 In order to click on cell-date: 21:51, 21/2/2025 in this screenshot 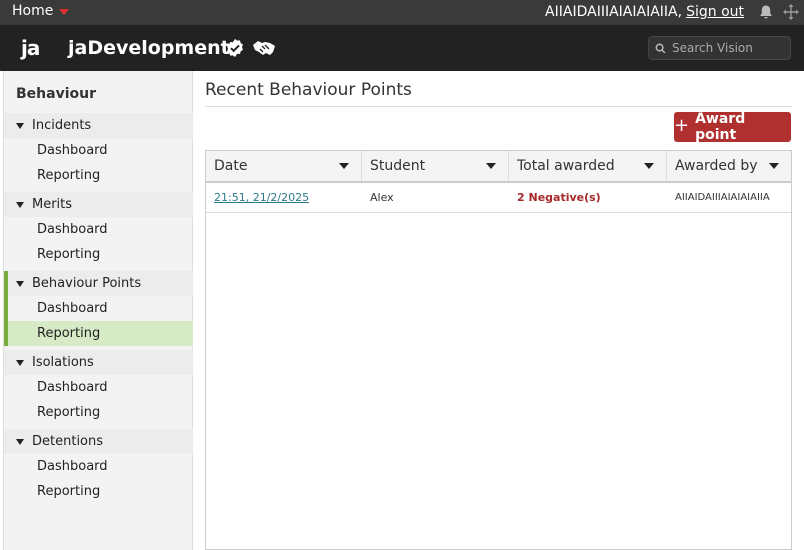, I will do `click(284, 197)`.